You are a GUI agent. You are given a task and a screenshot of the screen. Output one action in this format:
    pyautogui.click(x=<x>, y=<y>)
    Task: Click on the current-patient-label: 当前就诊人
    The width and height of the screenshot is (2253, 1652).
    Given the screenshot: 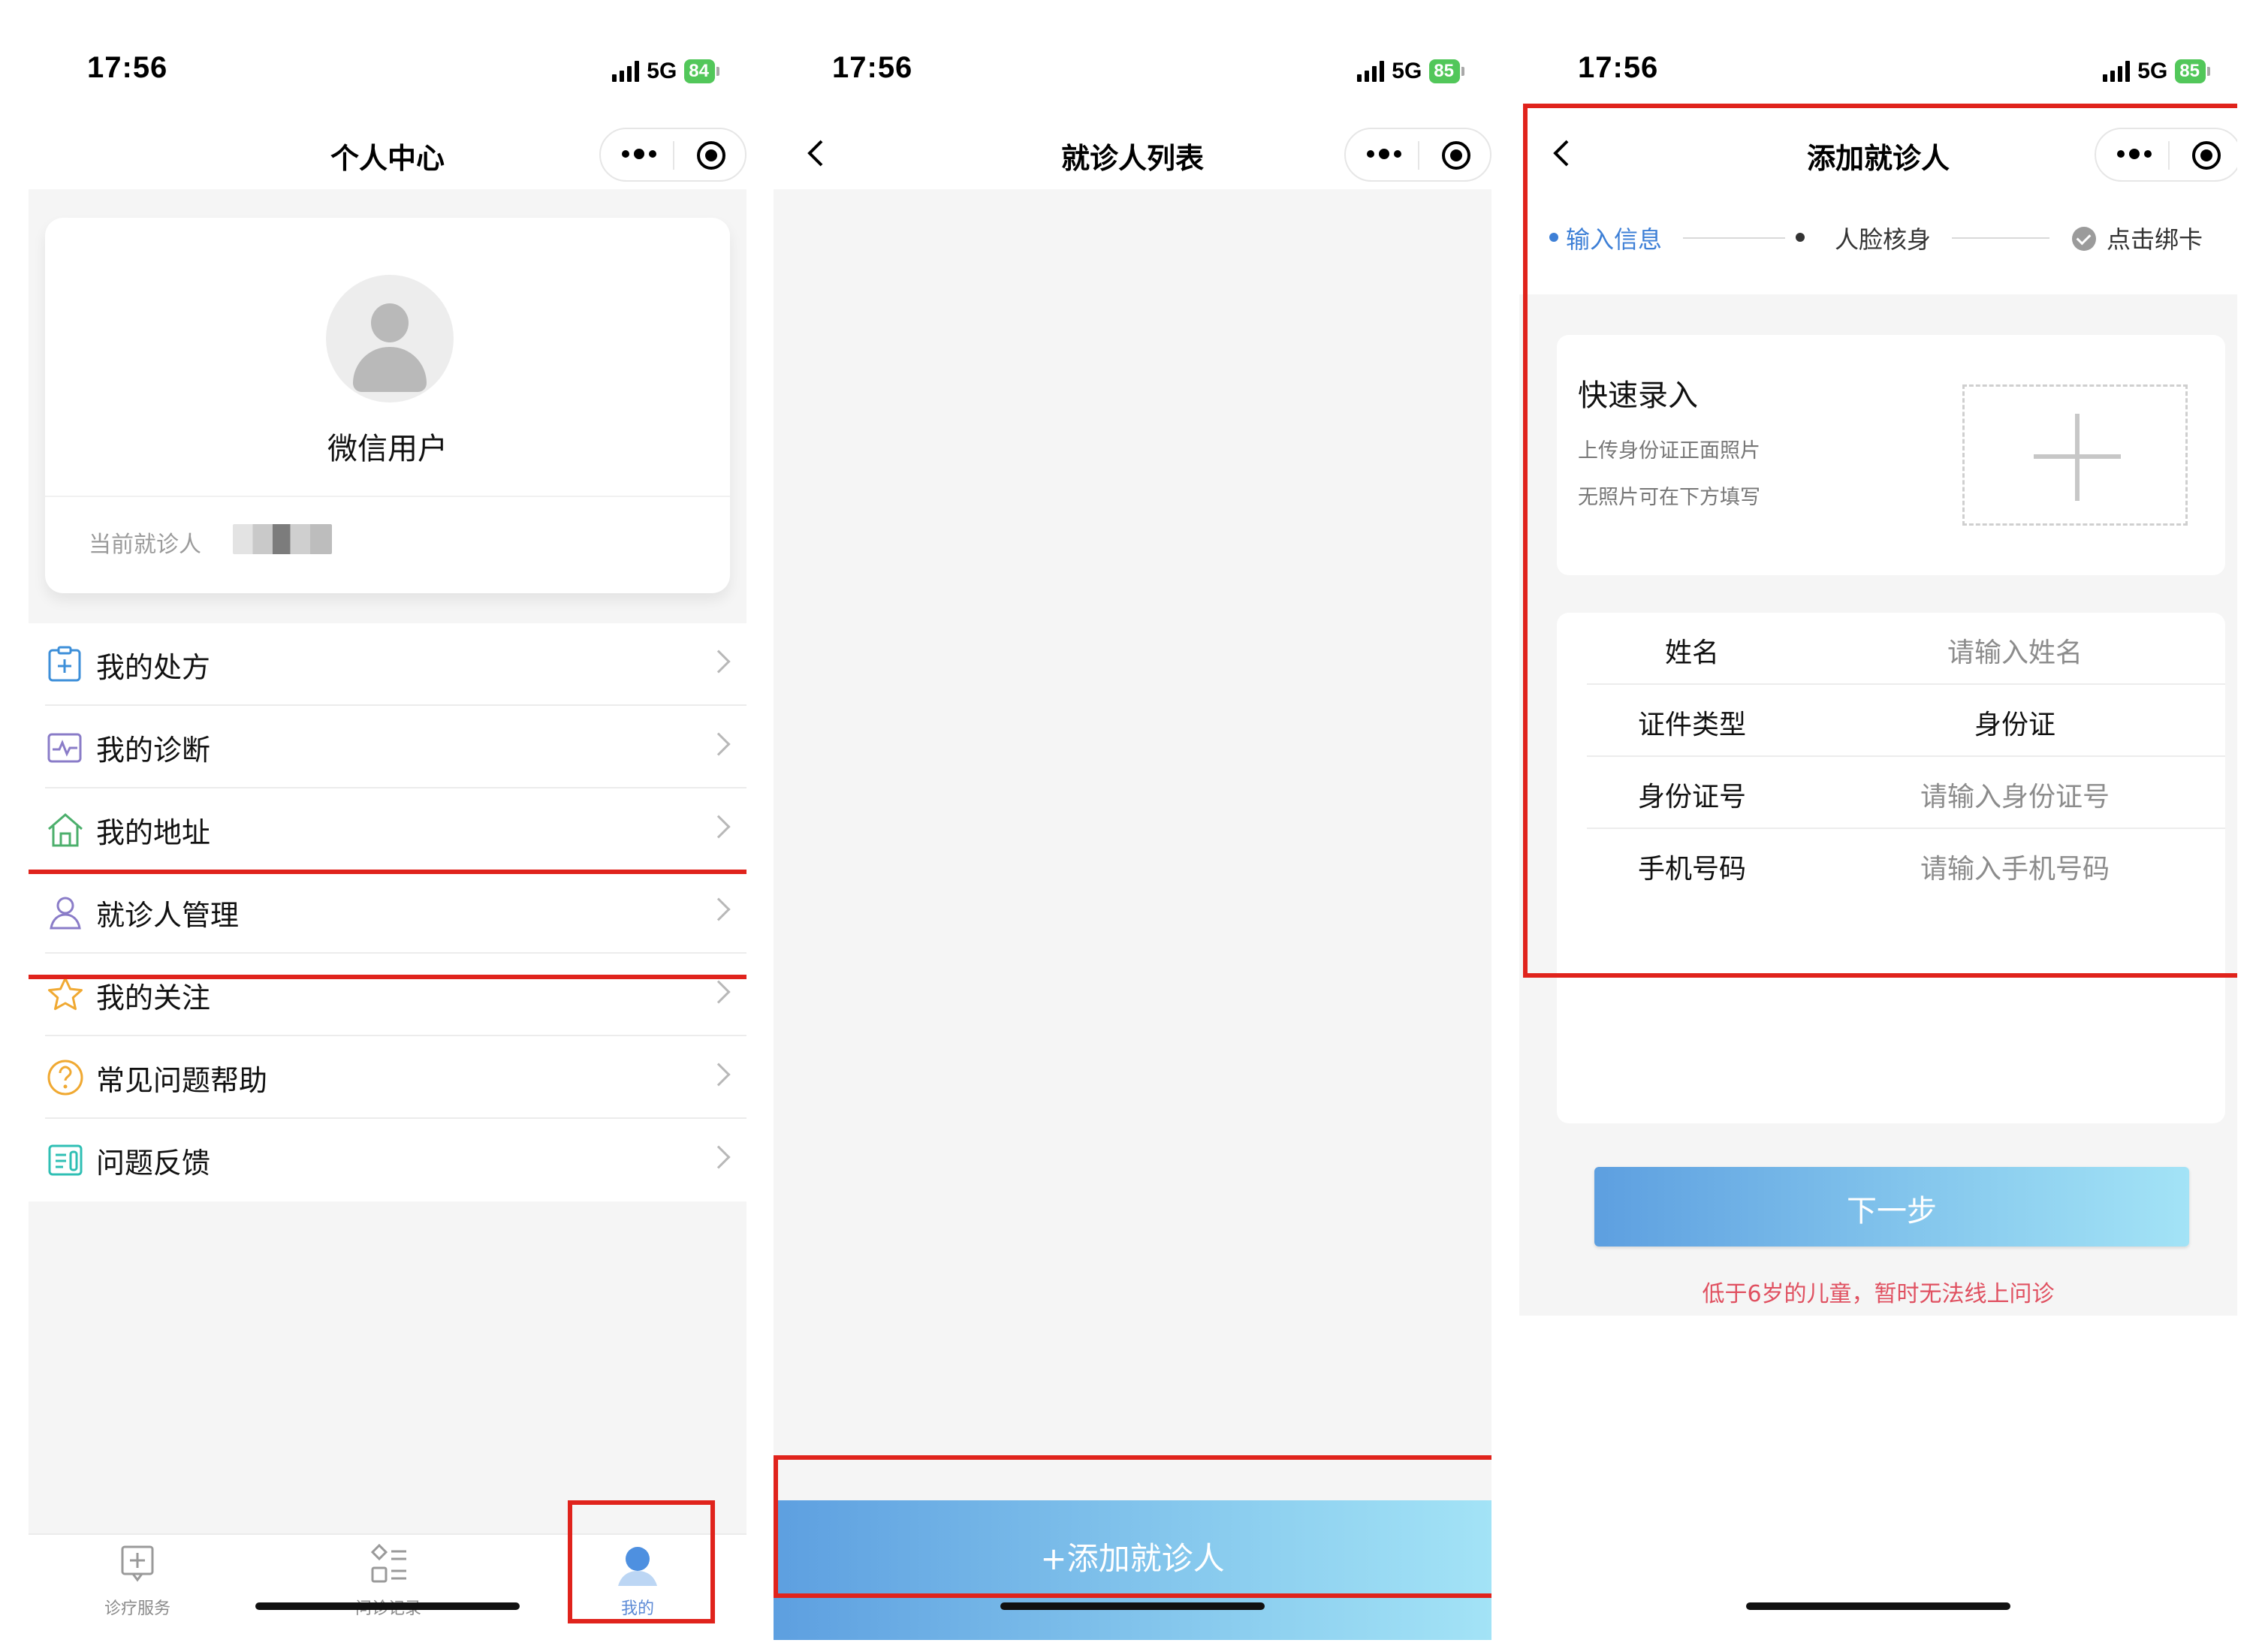 What is the action you would take?
    pyautogui.click(x=145, y=545)
    